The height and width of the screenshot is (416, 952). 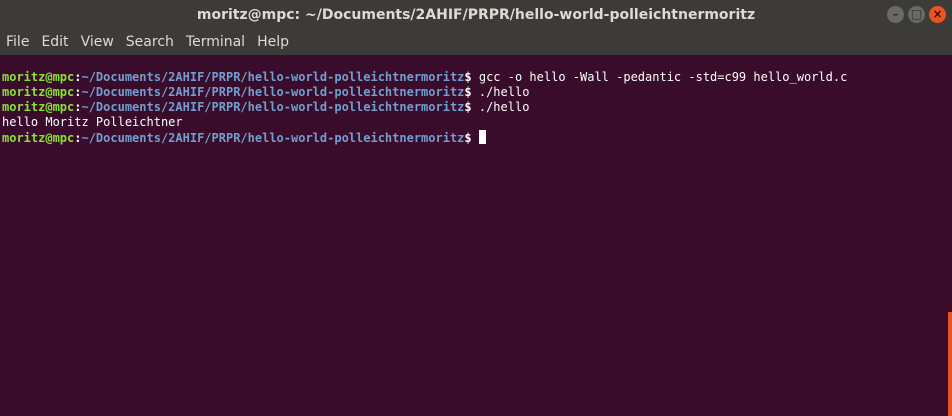 I want to click on program-output: hello Moritz Polleichtner, so click(x=92, y=122).